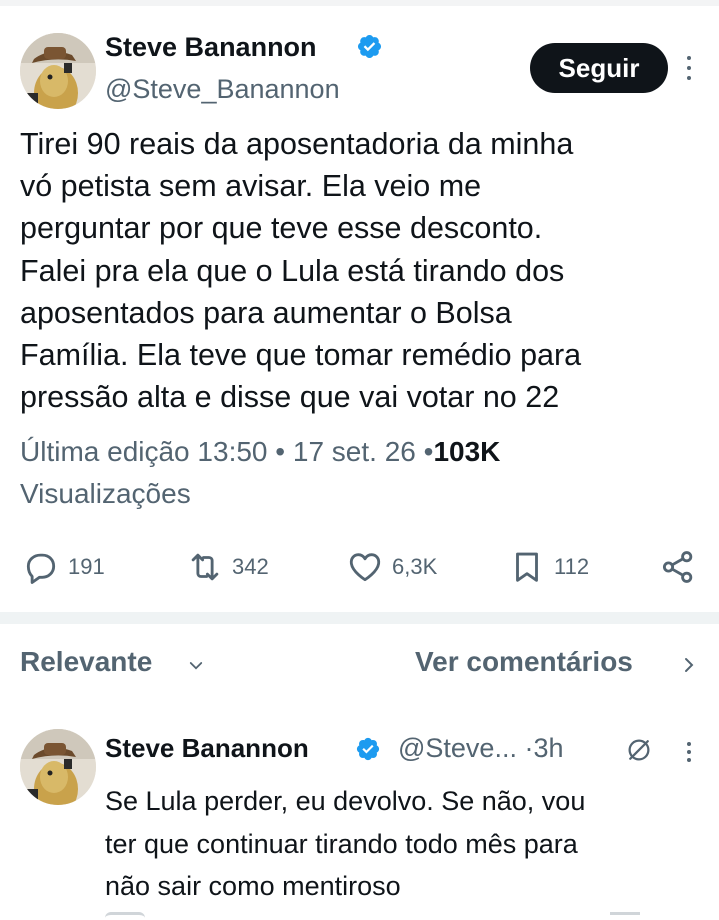 The width and height of the screenshot is (719, 920). I want to click on reply-more-options-icon, so click(689, 752).